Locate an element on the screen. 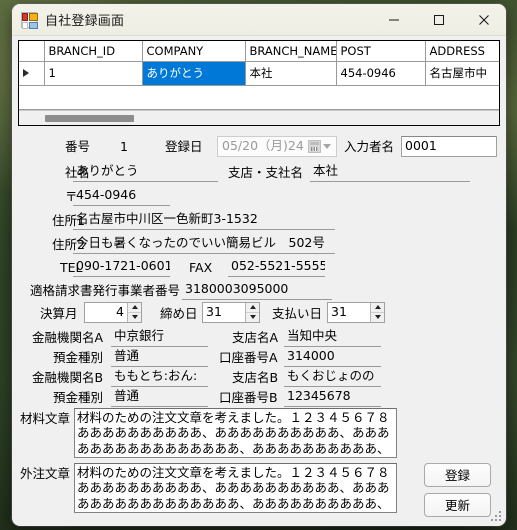  fax-input: 052-5521-5555 is located at coordinates (276, 267).